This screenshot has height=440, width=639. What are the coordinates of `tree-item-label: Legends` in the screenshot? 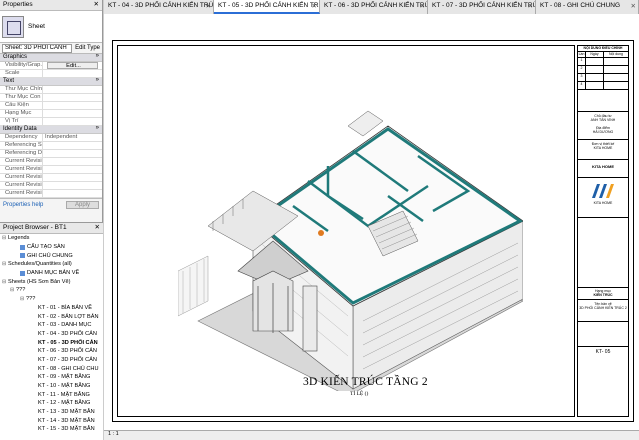 It's located at (19, 238).